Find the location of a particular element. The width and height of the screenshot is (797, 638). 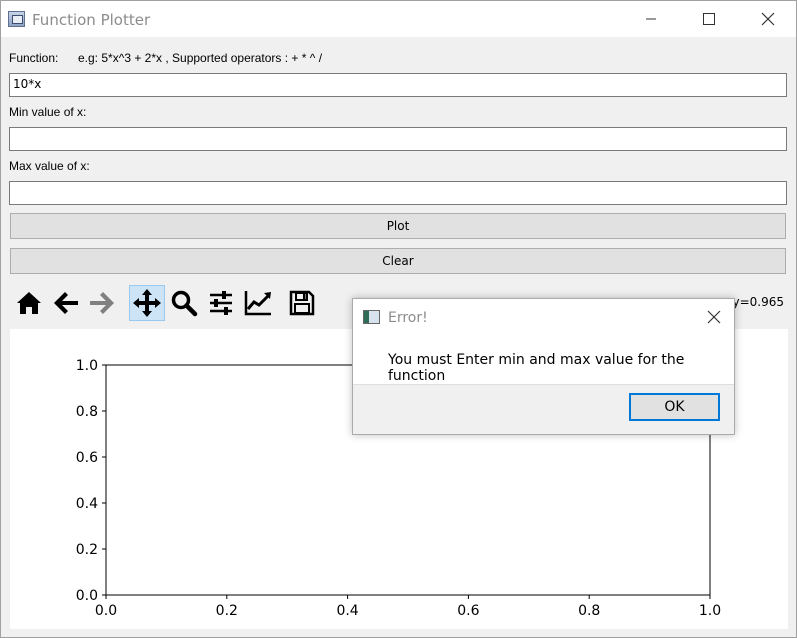

coordinate-readout: y=0.965 is located at coordinates (758, 302).